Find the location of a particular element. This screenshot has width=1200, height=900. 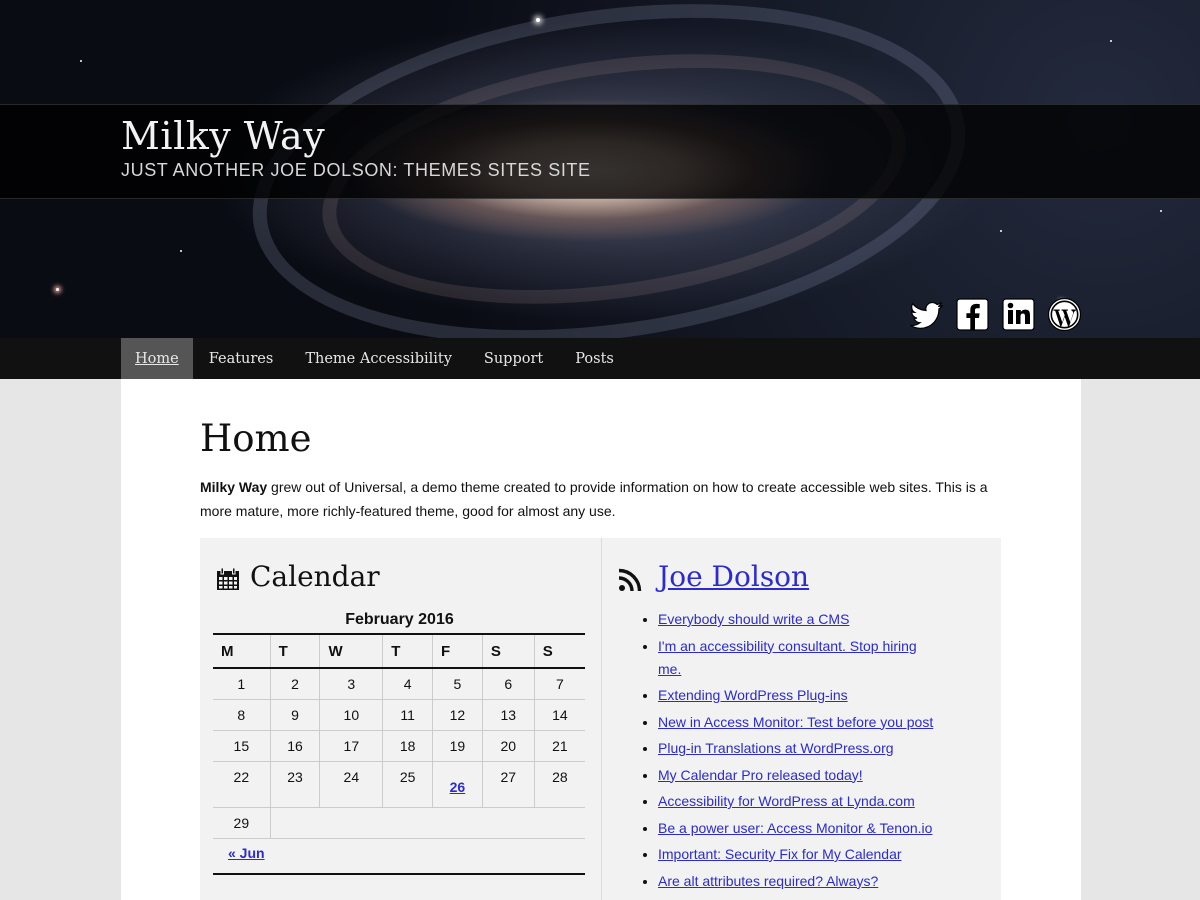

widget-divider is located at coordinates (601, 719).